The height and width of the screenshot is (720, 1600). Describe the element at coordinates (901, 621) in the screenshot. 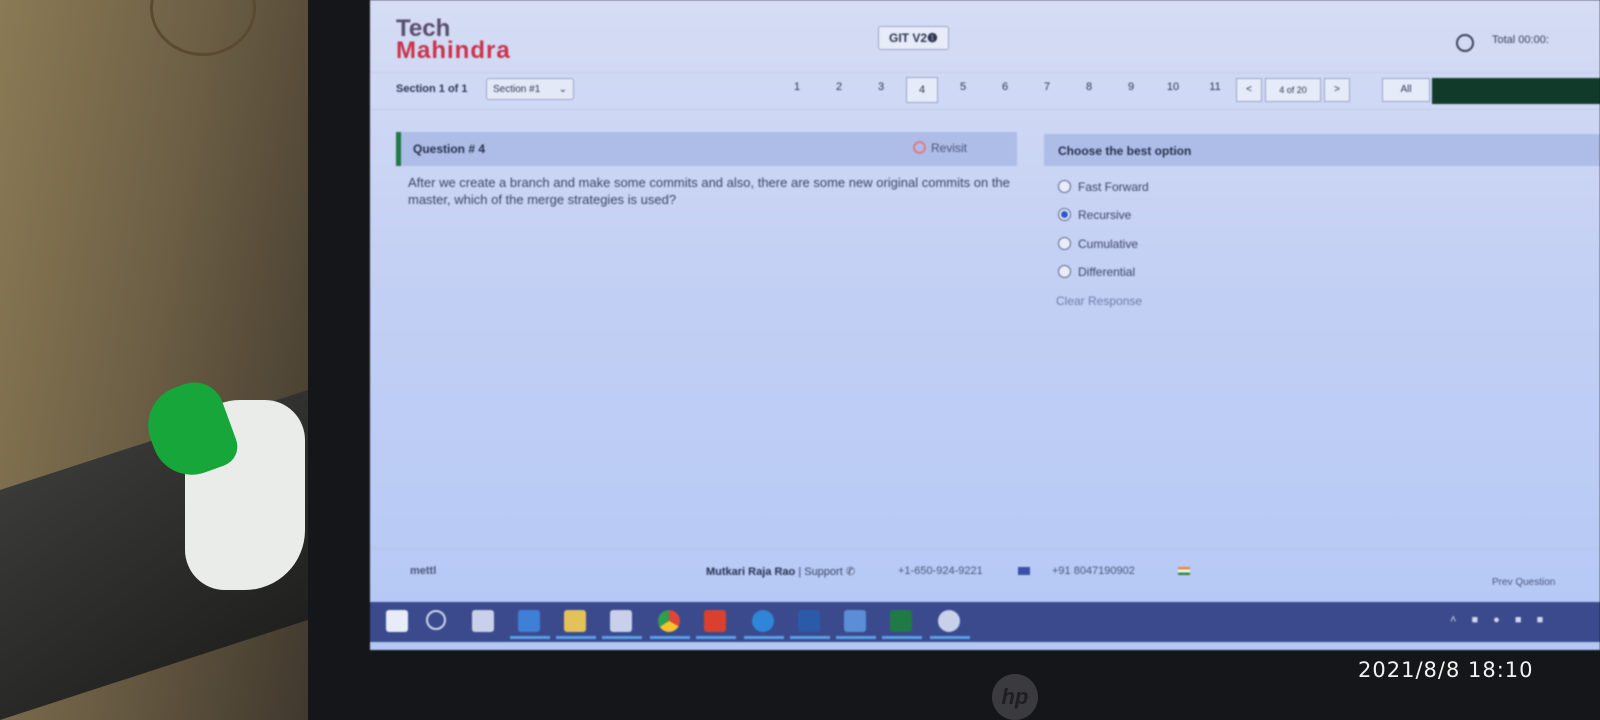

I see `excel-icon` at that location.